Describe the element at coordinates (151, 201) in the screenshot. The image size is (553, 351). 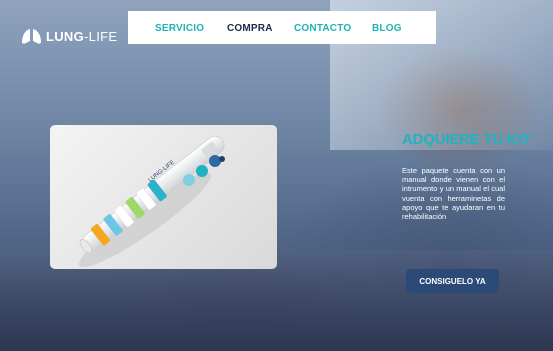
I see `breathing-device-image: LUNG-LIFE` at that location.